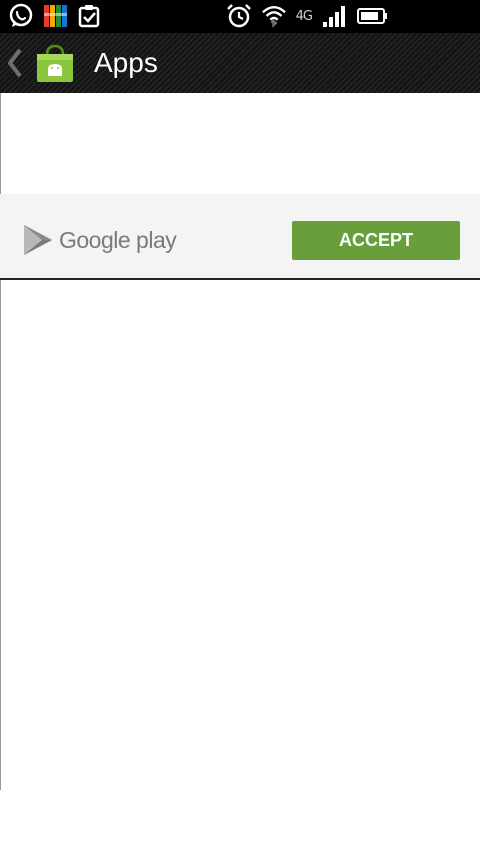  What do you see at coordinates (240, 237) in the screenshot?
I see `google-play-banner: Google play ACCEPT` at bounding box center [240, 237].